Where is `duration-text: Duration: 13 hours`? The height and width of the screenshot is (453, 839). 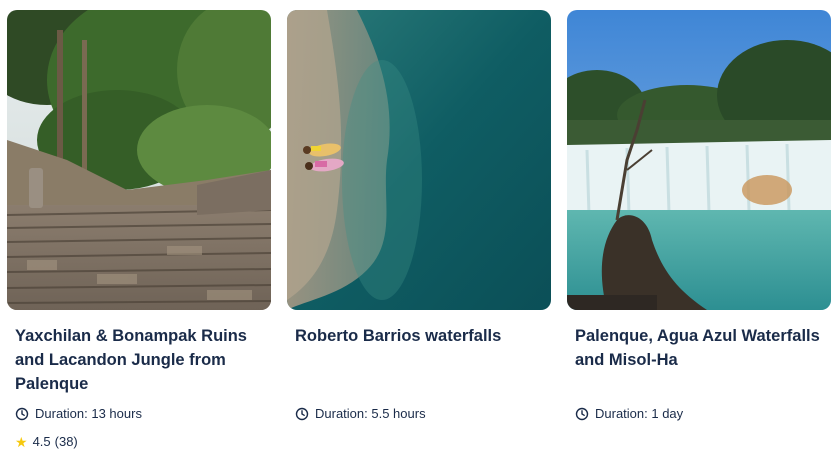 duration-text: Duration: 13 hours is located at coordinates (88, 413).